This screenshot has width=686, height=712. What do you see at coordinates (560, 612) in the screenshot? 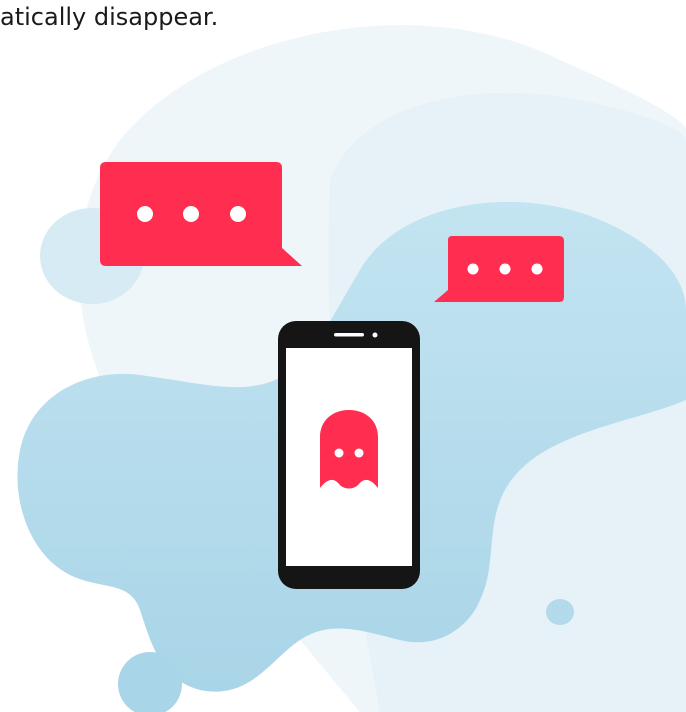
I see `small-dot-right` at bounding box center [560, 612].